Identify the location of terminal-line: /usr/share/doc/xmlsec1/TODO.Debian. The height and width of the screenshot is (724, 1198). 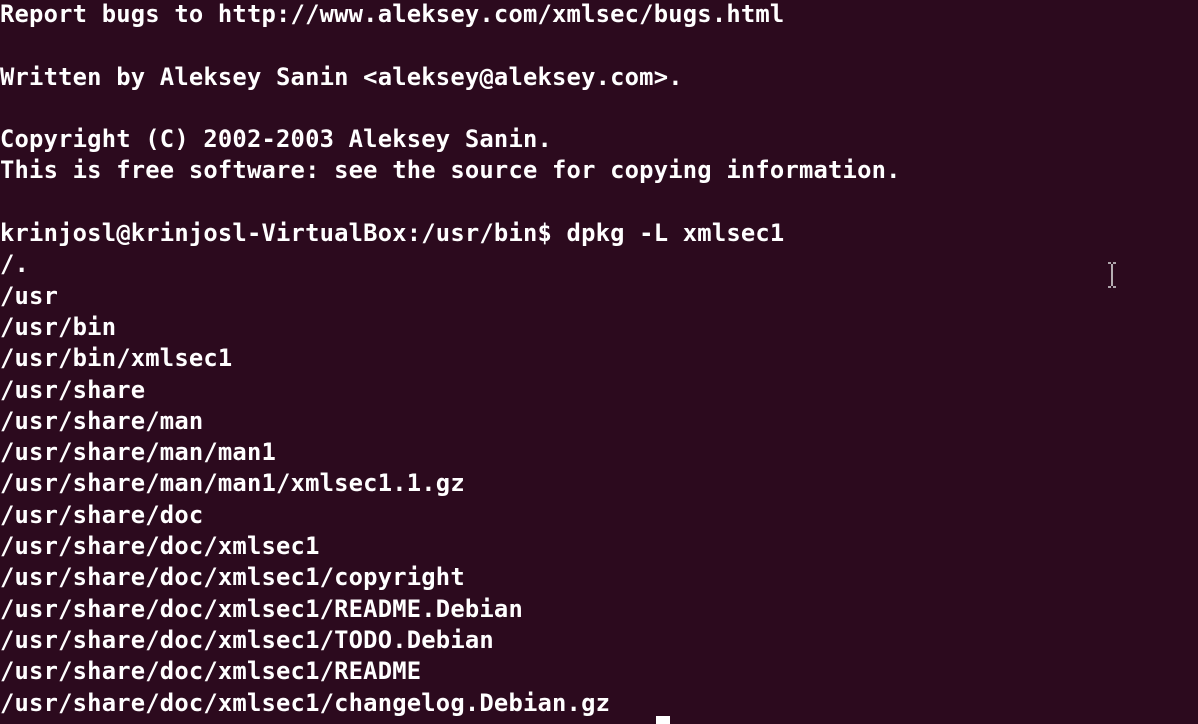
(247, 639).